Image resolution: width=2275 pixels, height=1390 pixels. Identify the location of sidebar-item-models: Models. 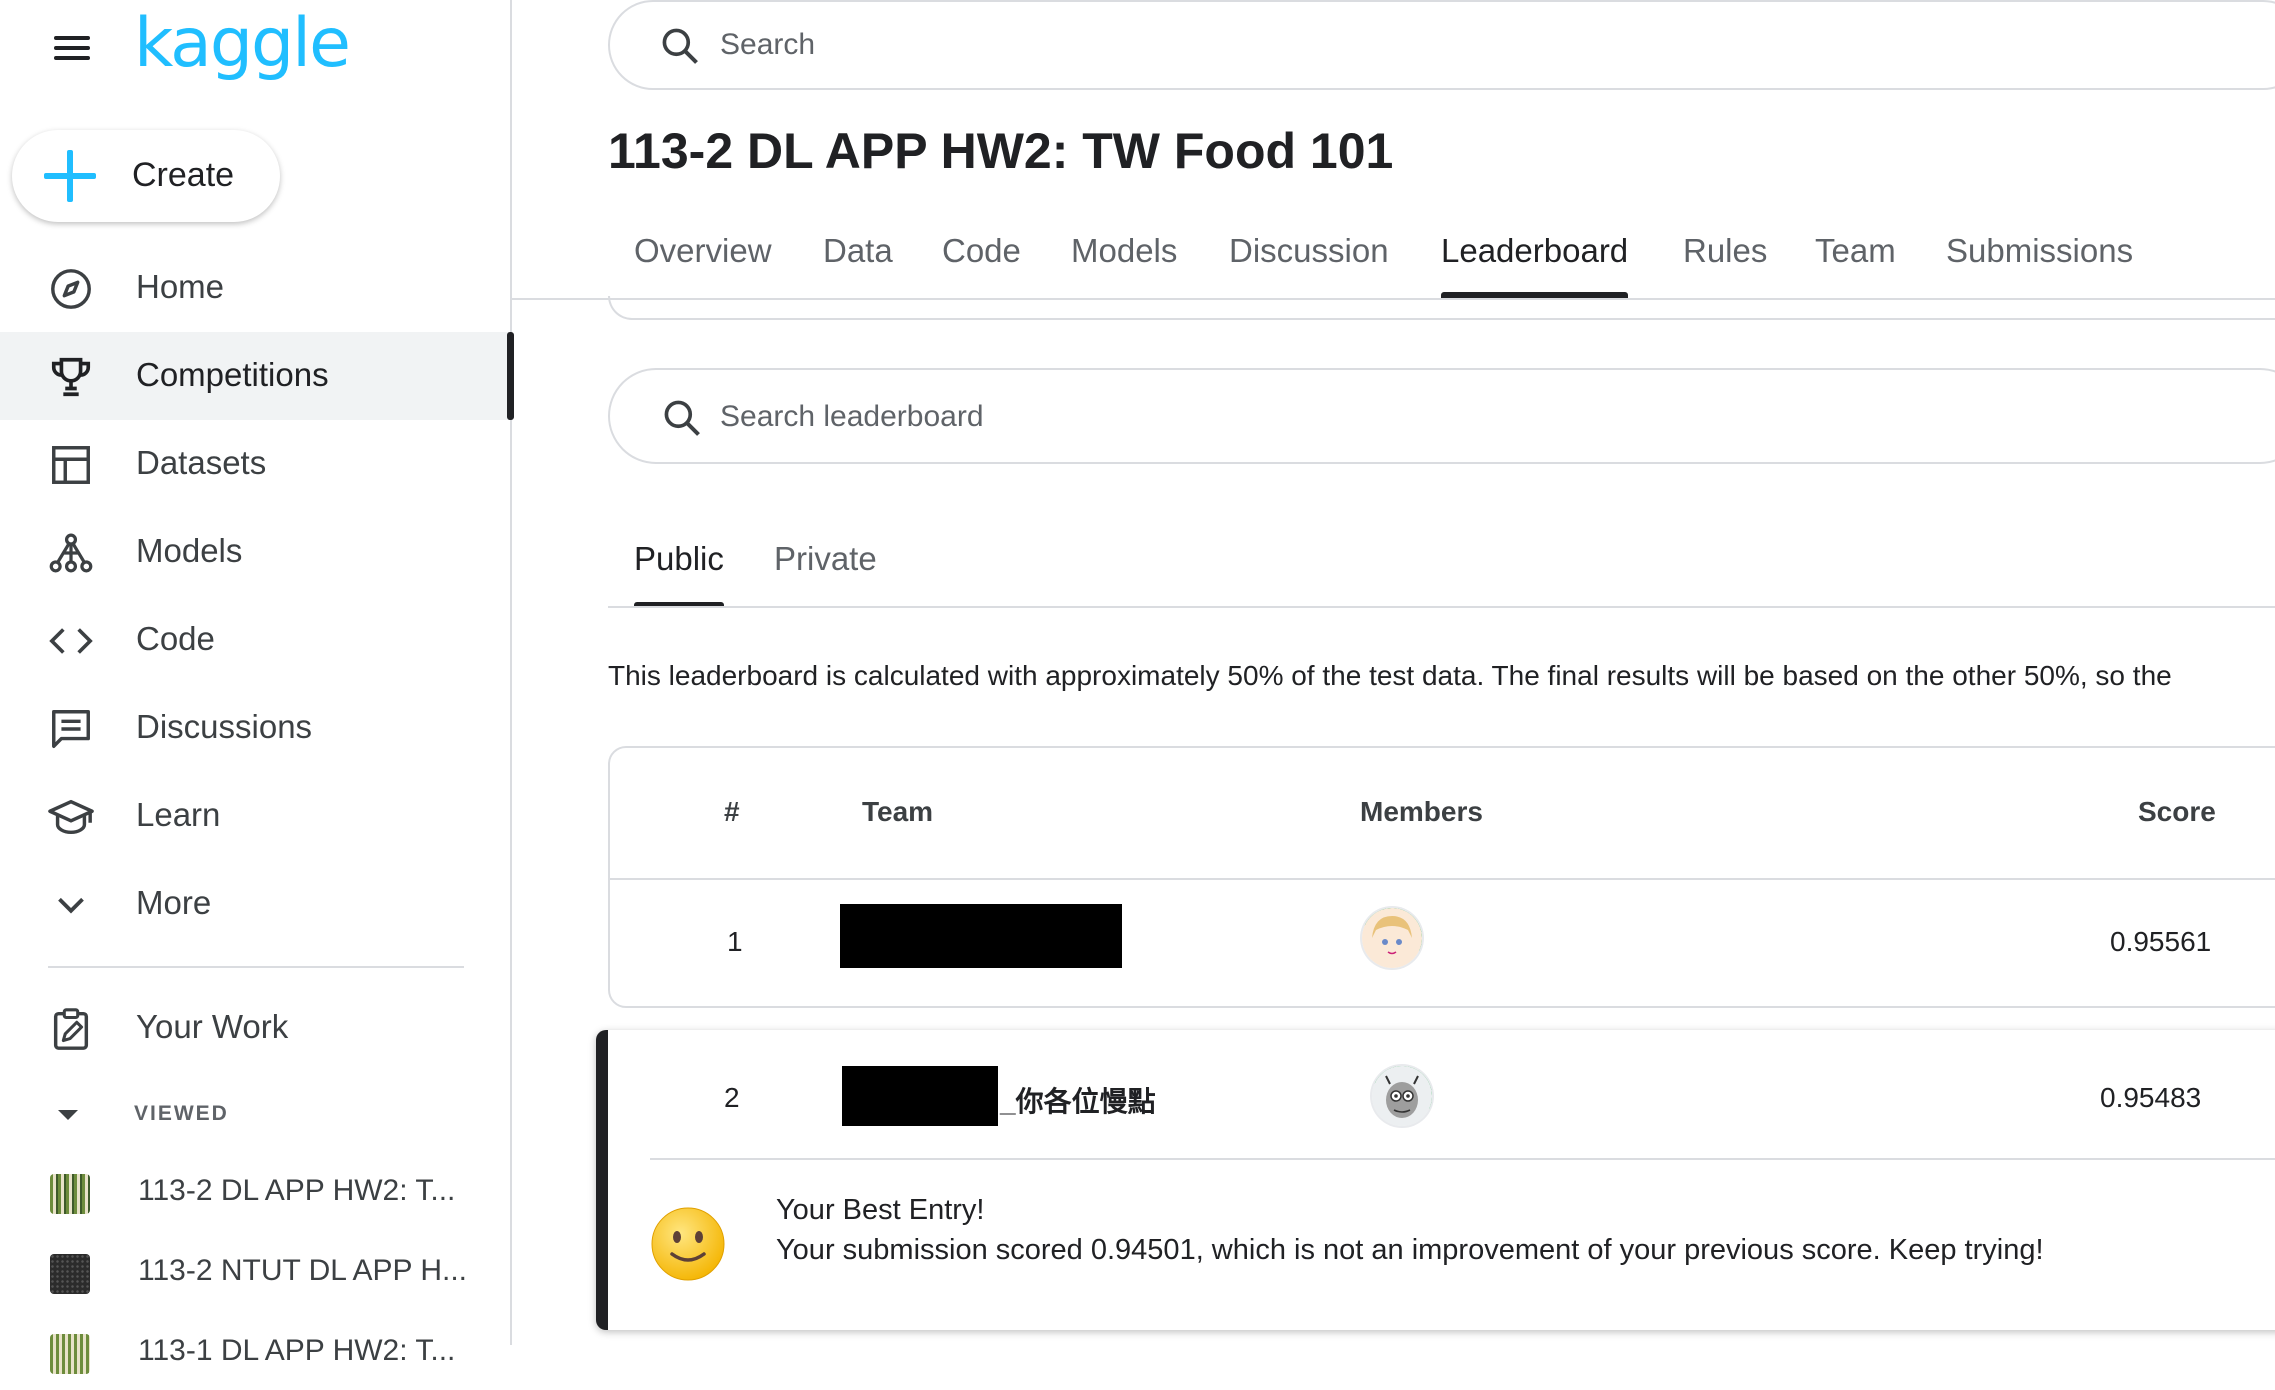
(255, 552).